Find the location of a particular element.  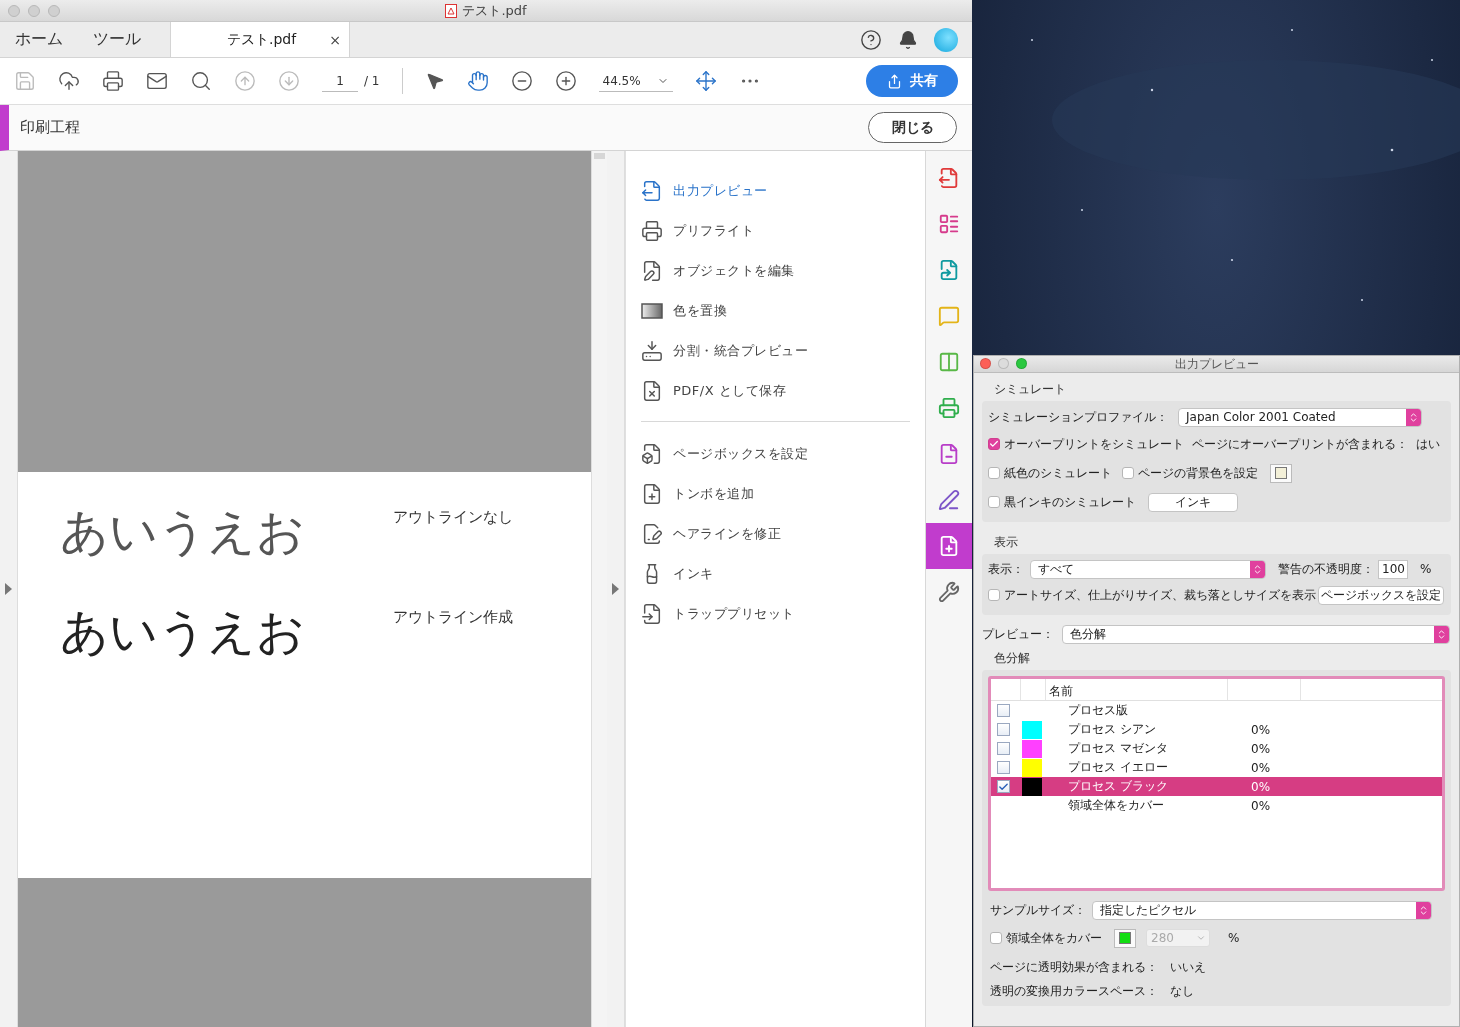

tool-item: インキ is located at coordinates (775, 574).